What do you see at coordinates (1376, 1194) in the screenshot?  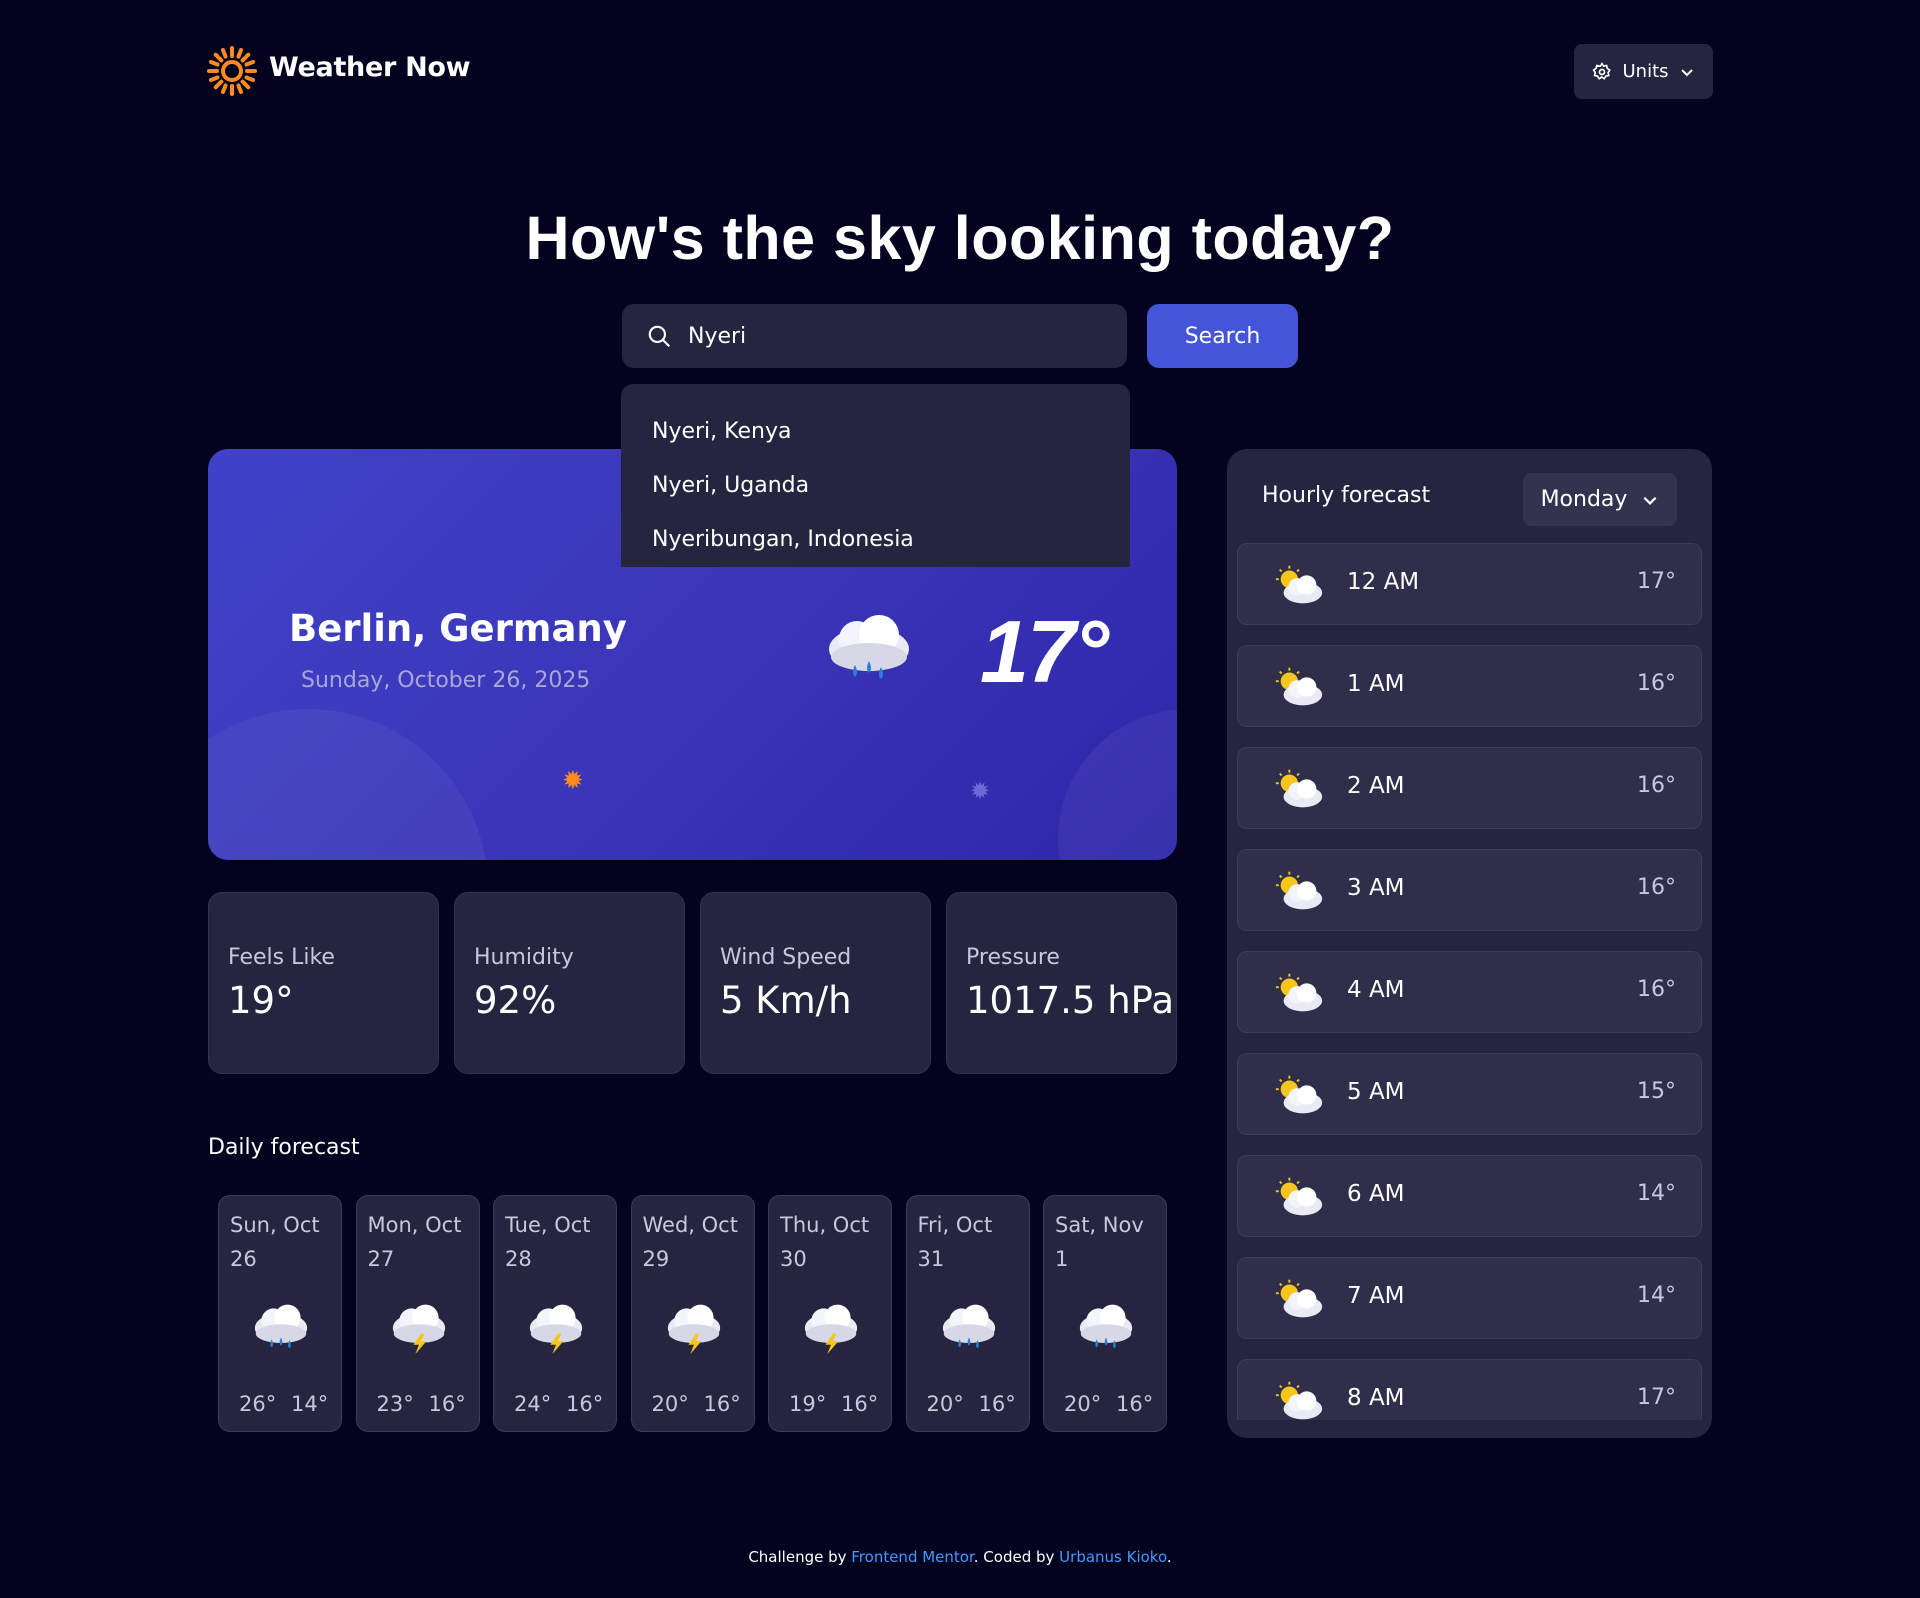 I see `hour-time: 6 AM` at bounding box center [1376, 1194].